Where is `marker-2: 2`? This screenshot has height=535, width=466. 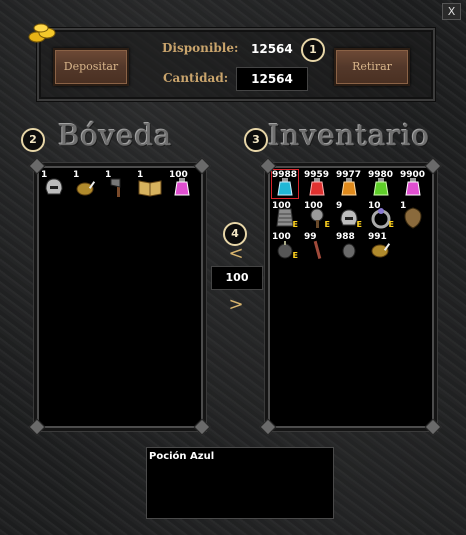
marker-2: 2 is located at coordinates (33, 140).